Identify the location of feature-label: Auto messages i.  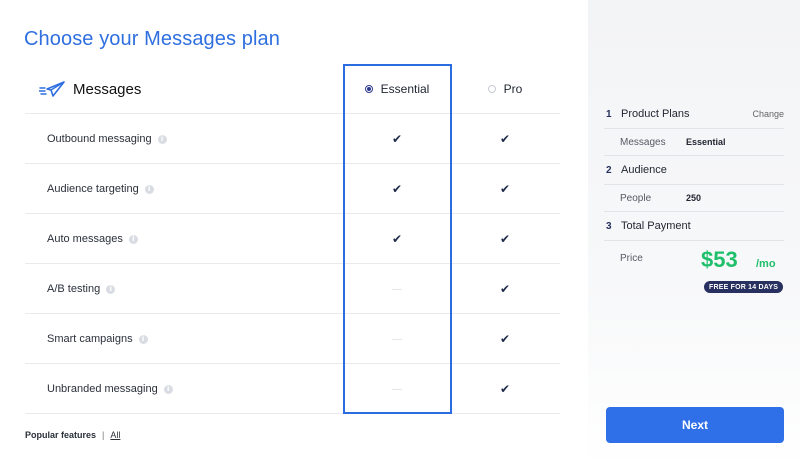
(92, 239).